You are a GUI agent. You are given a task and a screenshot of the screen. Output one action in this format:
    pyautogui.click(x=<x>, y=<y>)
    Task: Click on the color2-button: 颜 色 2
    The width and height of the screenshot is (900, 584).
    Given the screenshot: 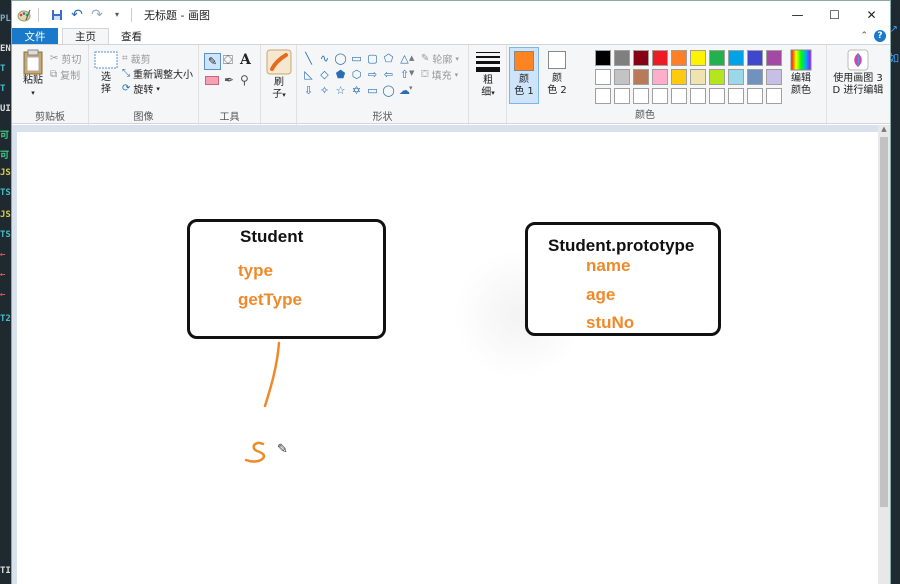 What is the action you would take?
    pyautogui.click(x=557, y=72)
    